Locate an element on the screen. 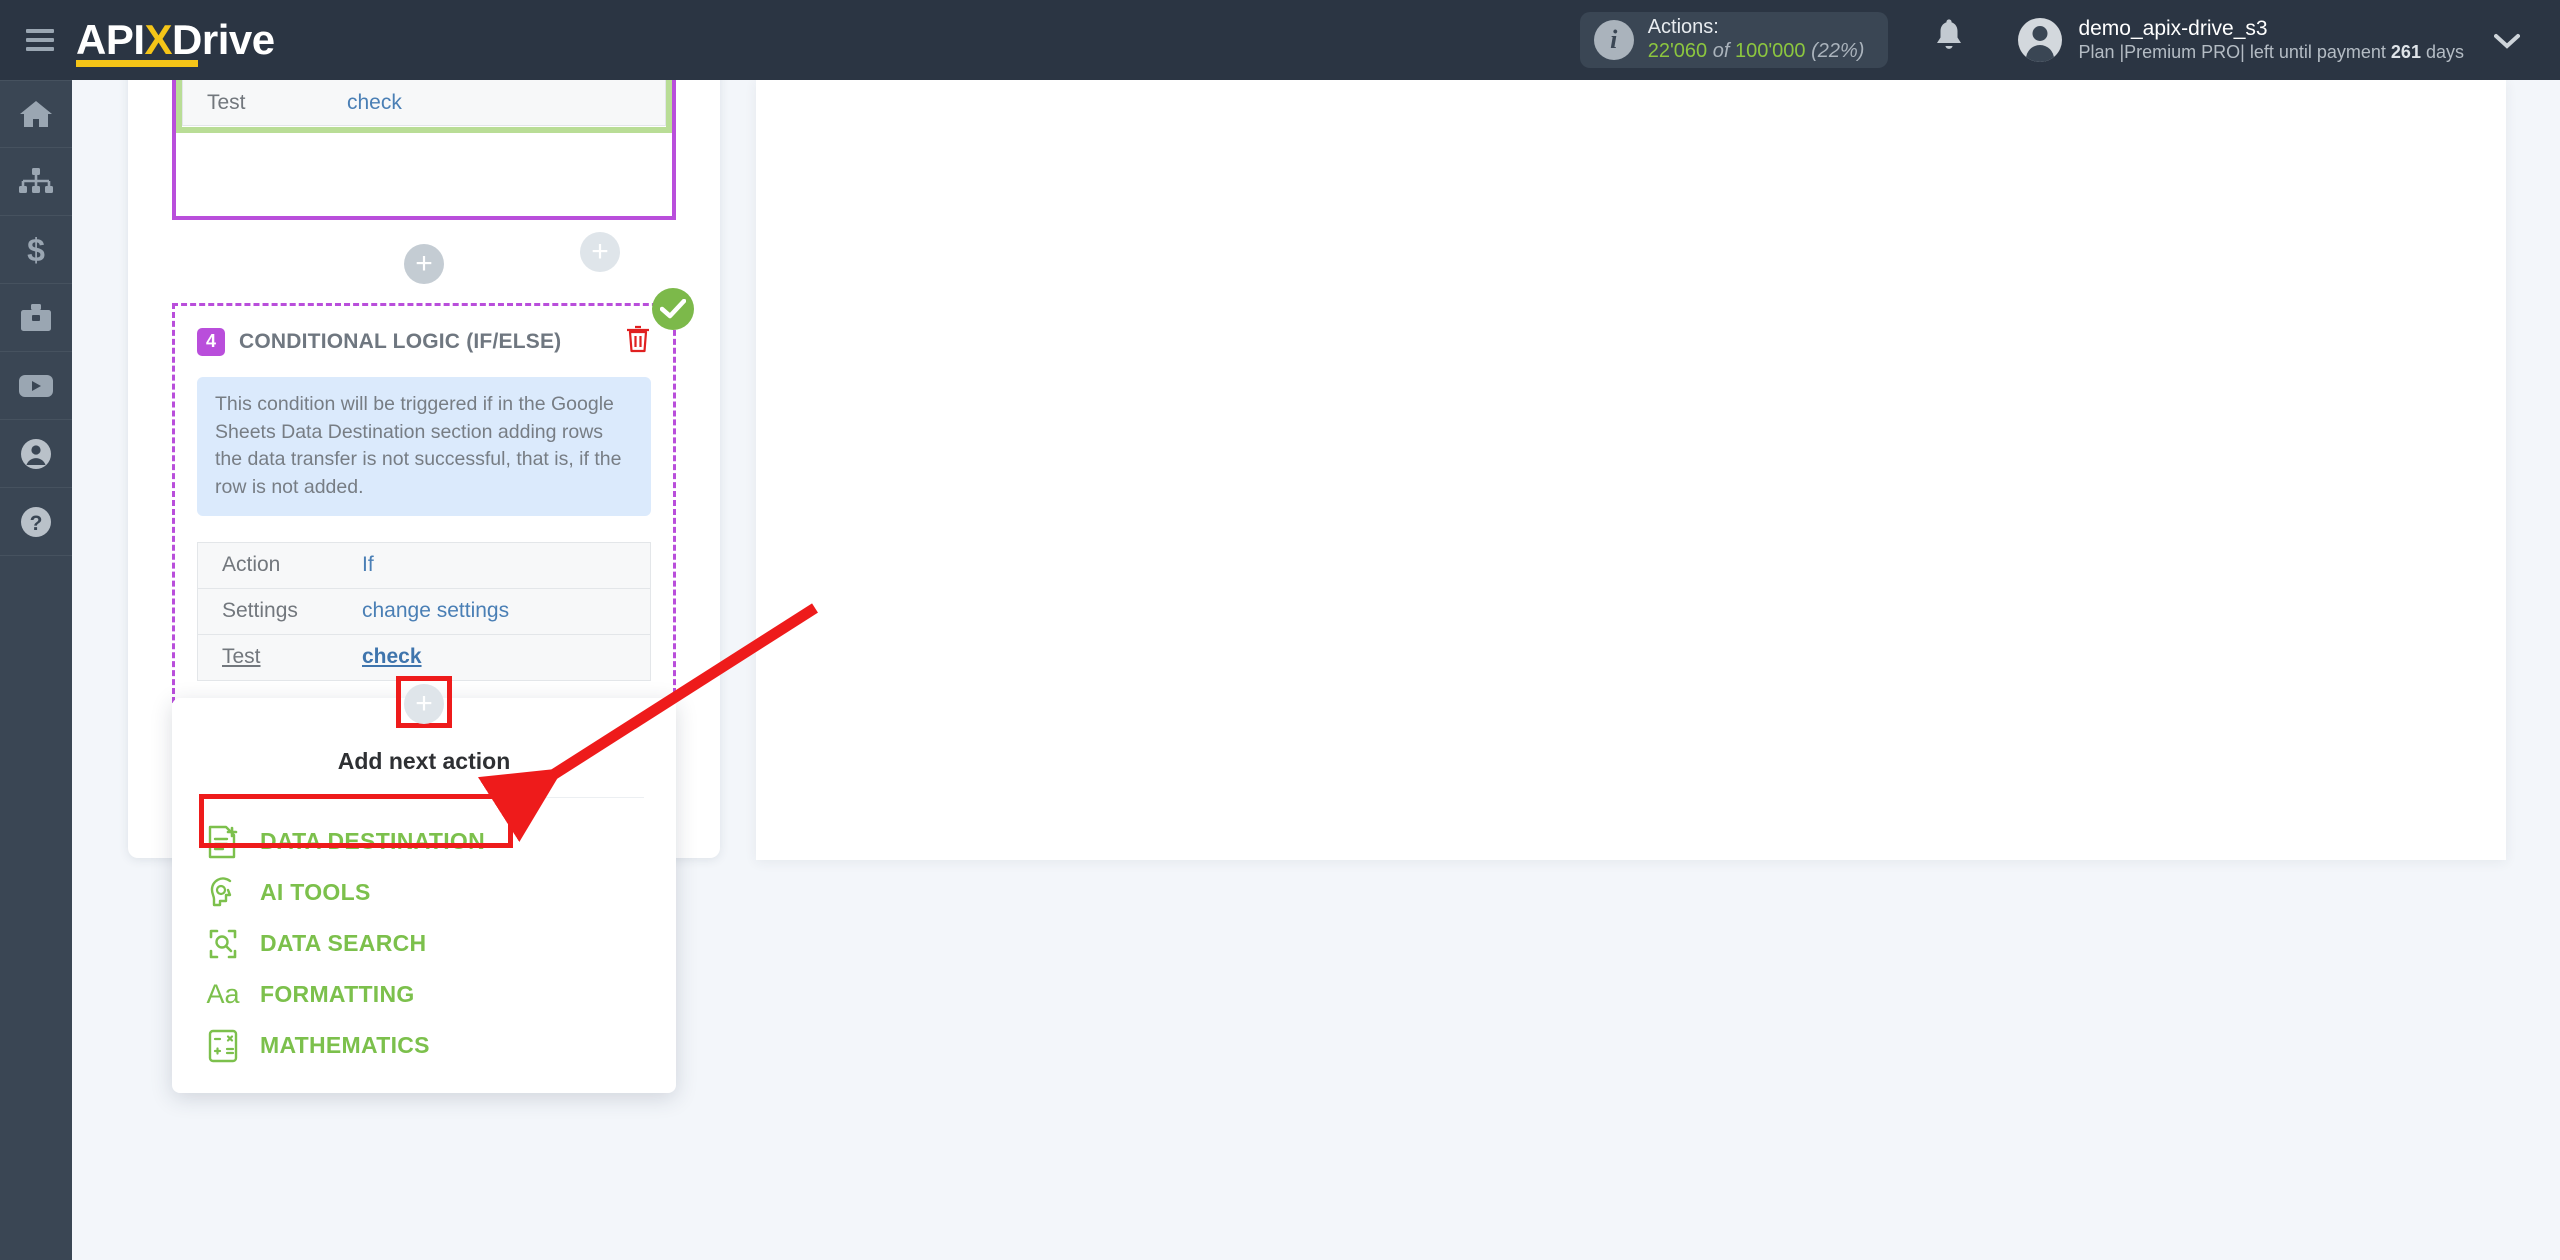 The image size is (2560, 1260). briefcase-icon is located at coordinates (36, 317).